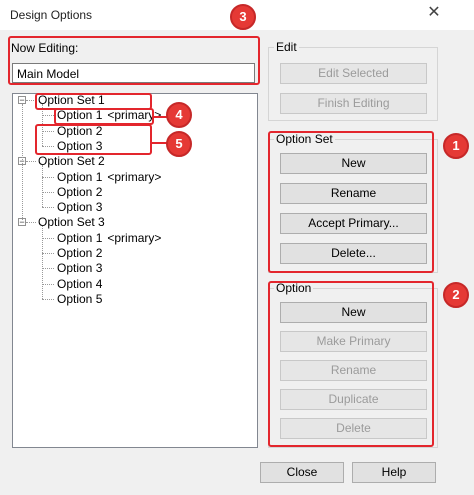 This screenshot has height=495, width=474. I want to click on tree-option: Option 4, so click(79, 284).